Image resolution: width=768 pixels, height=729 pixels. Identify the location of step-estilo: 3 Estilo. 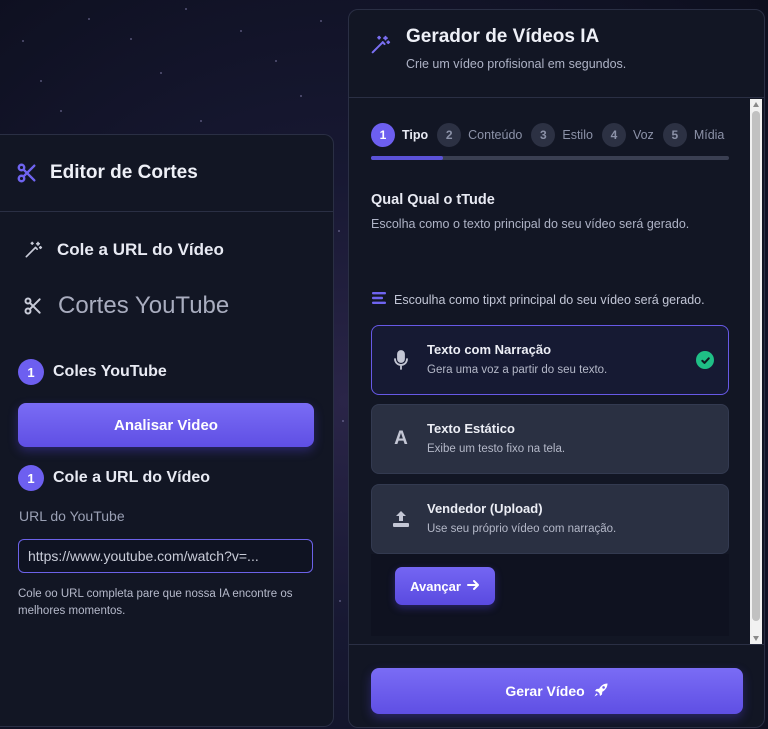
(562, 135).